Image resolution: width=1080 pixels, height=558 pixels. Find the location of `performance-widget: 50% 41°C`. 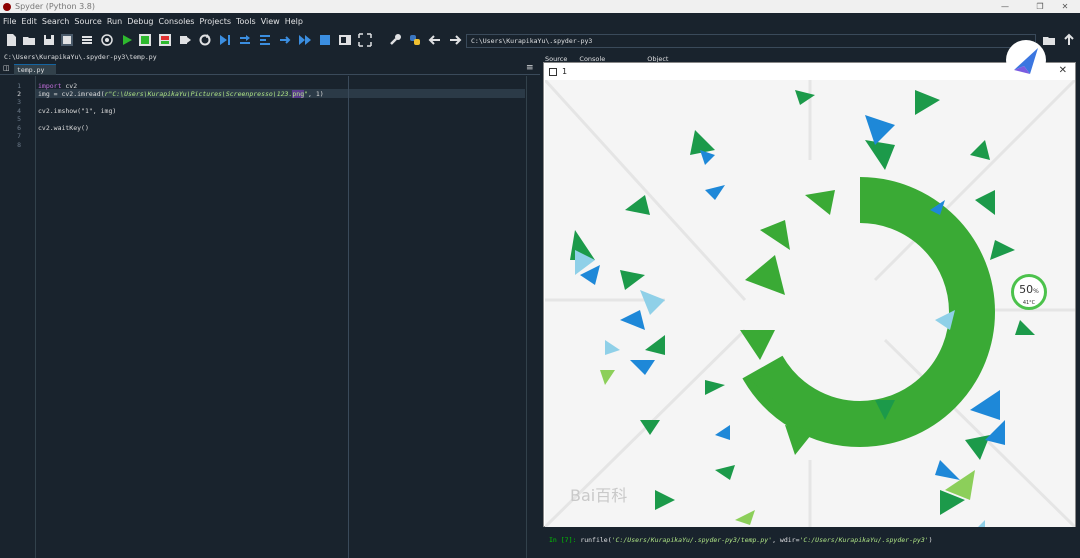

performance-widget: 50% 41°C is located at coordinates (1029, 292).